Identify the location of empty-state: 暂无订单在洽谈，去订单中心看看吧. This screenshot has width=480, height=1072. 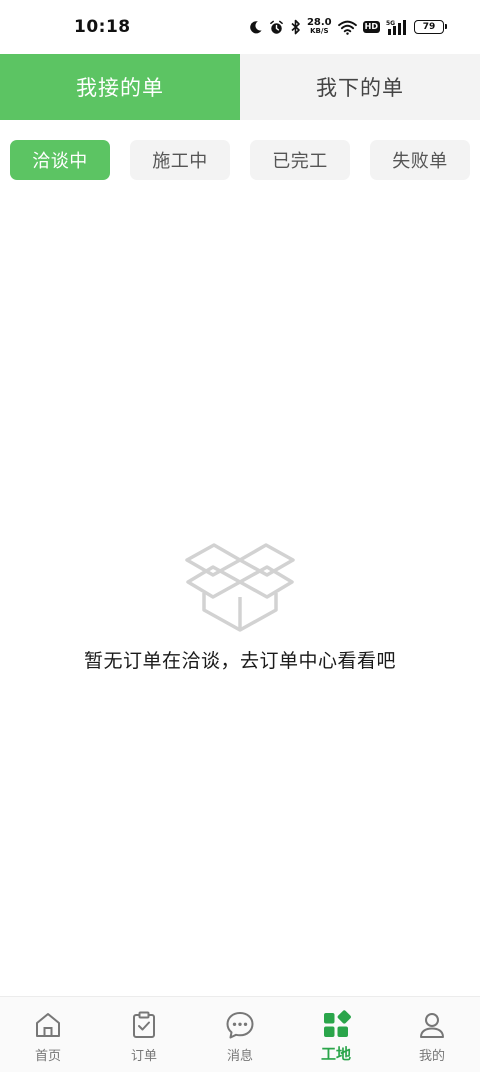
(240, 606).